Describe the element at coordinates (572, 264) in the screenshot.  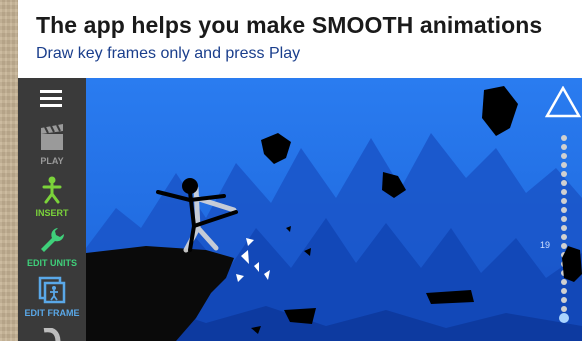
I see `frame-thumbnail-rock` at that location.